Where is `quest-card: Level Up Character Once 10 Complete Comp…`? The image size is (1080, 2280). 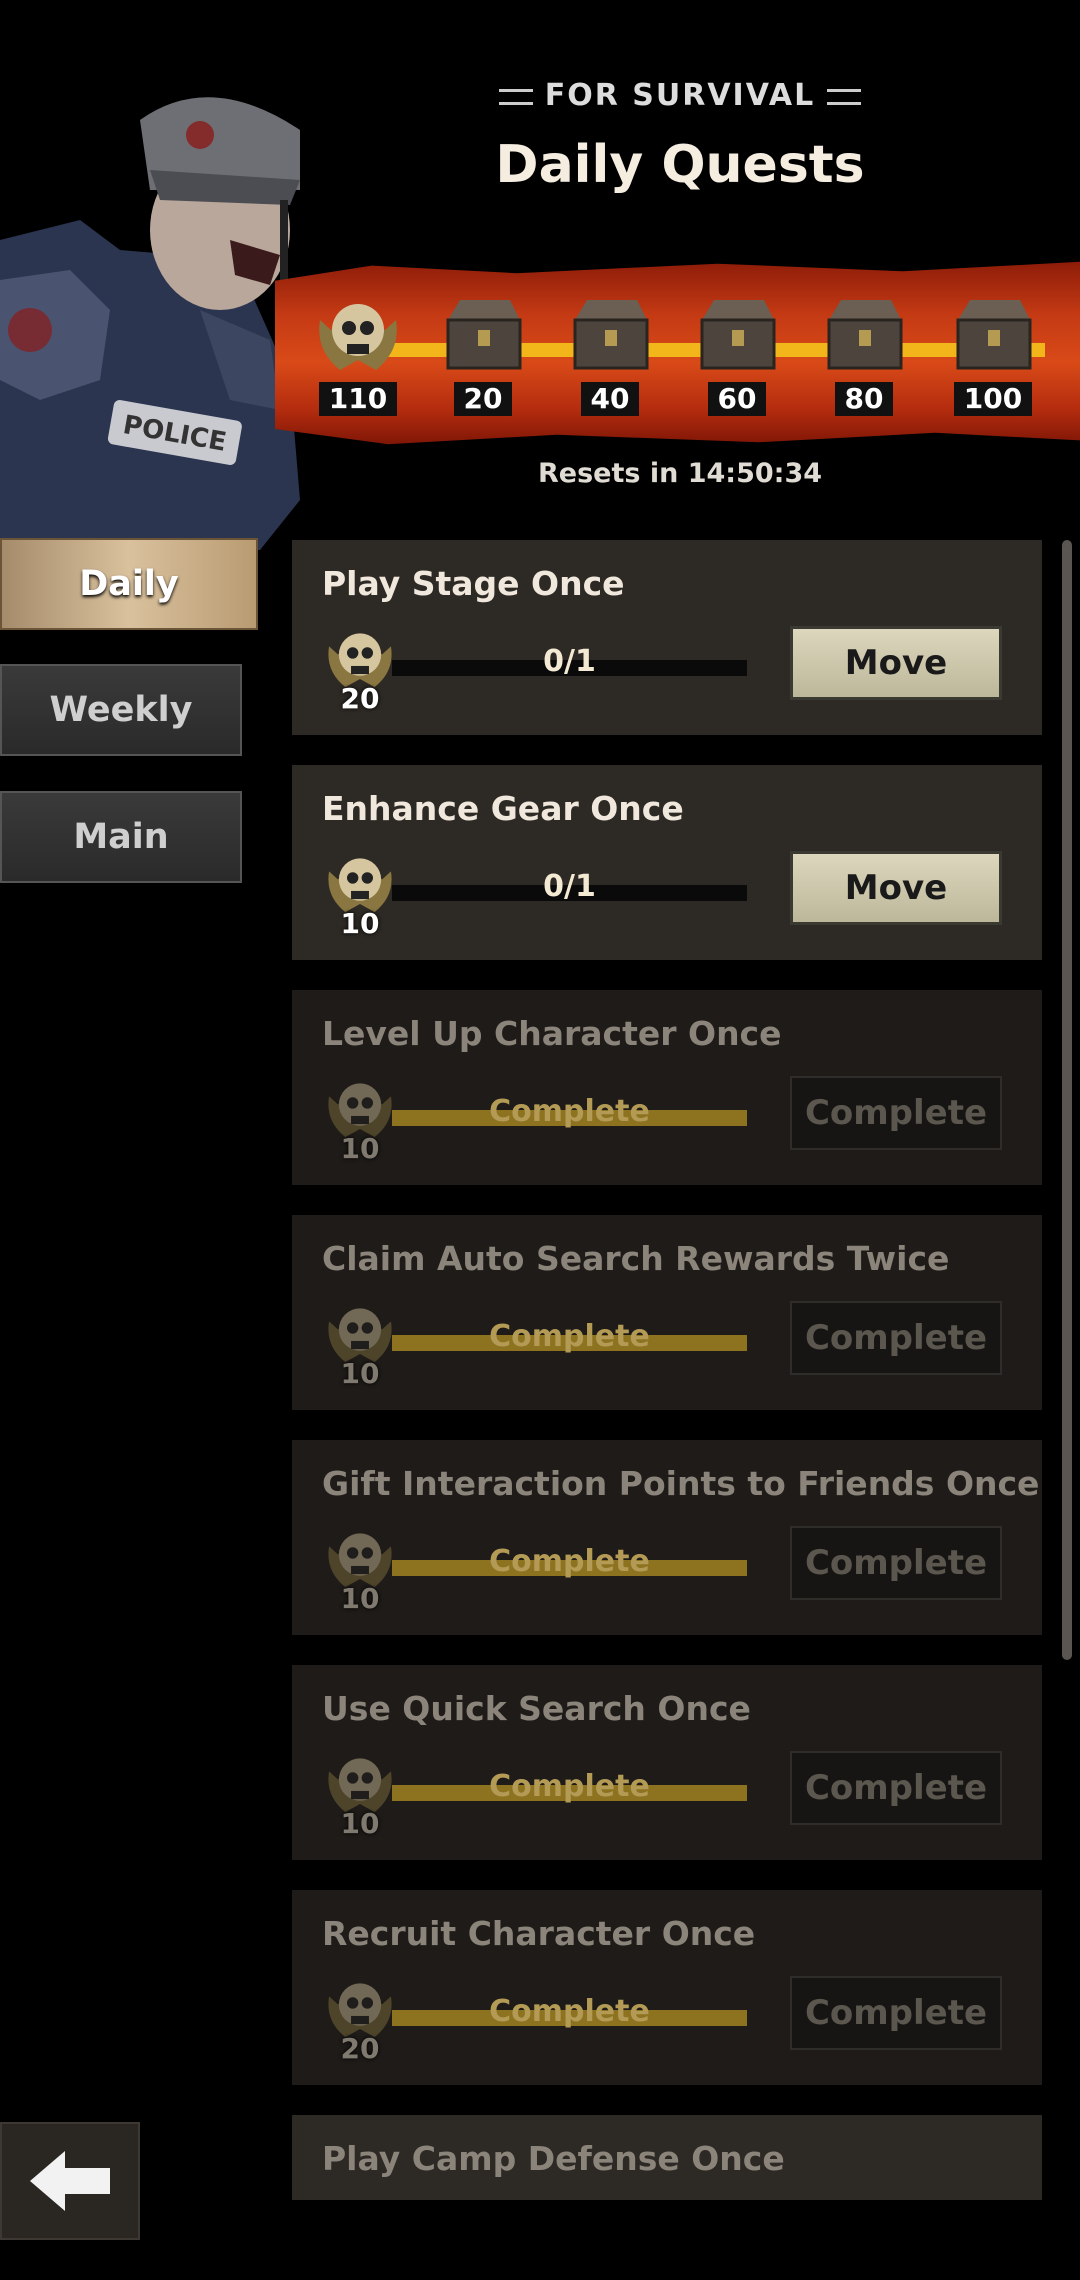 quest-card: Level Up Character Once 10 Complete Comp… is located at coordinates (667, 1087).